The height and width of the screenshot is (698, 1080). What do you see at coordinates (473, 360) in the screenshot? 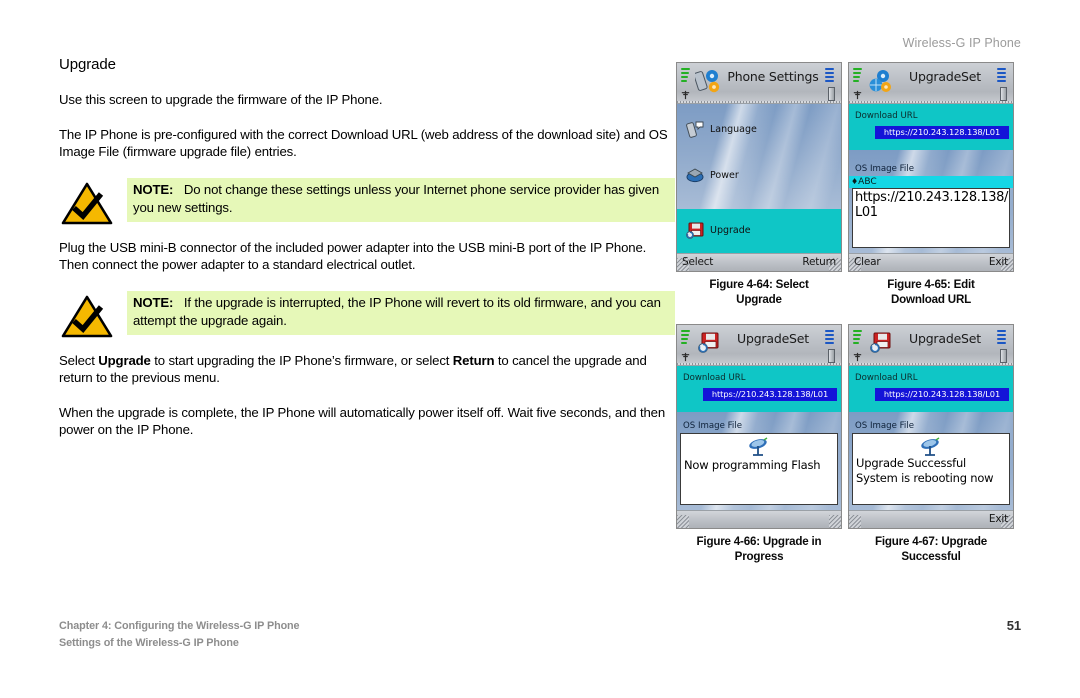
I see `p4-bold-return: Return` at bounding box center [473, 360].